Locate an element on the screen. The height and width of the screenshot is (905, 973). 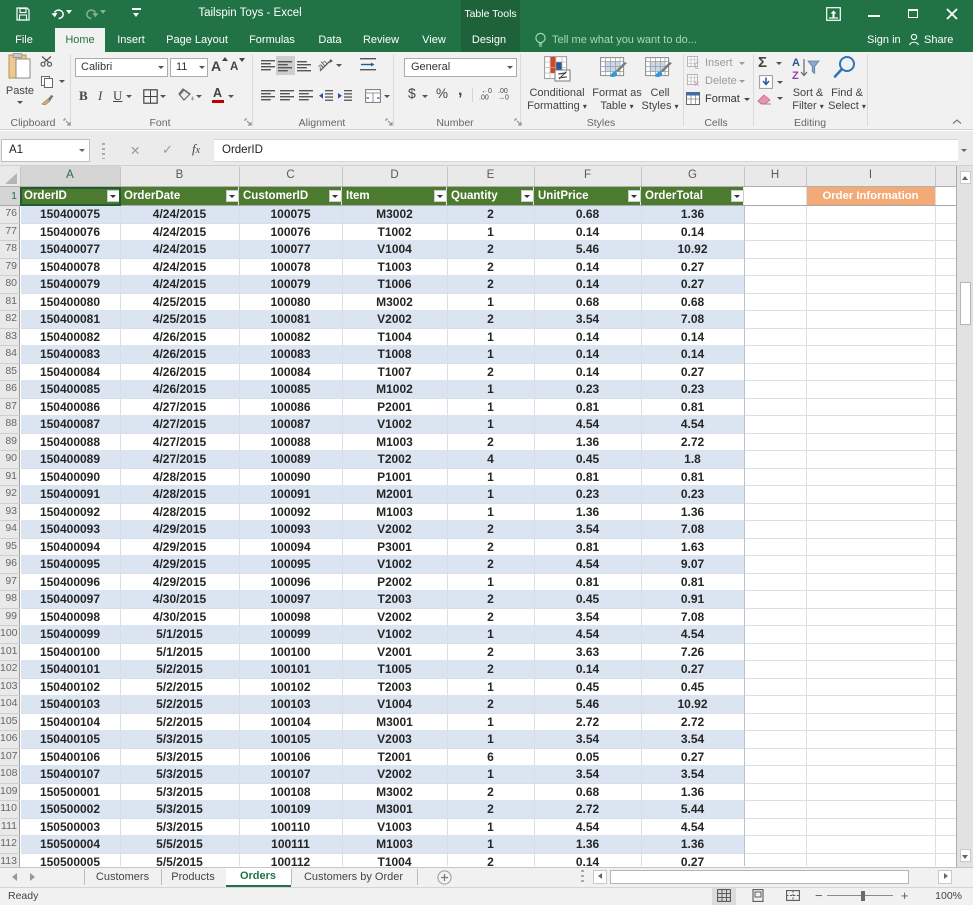
svg-text: .00 is located at coordinates (484, 98).